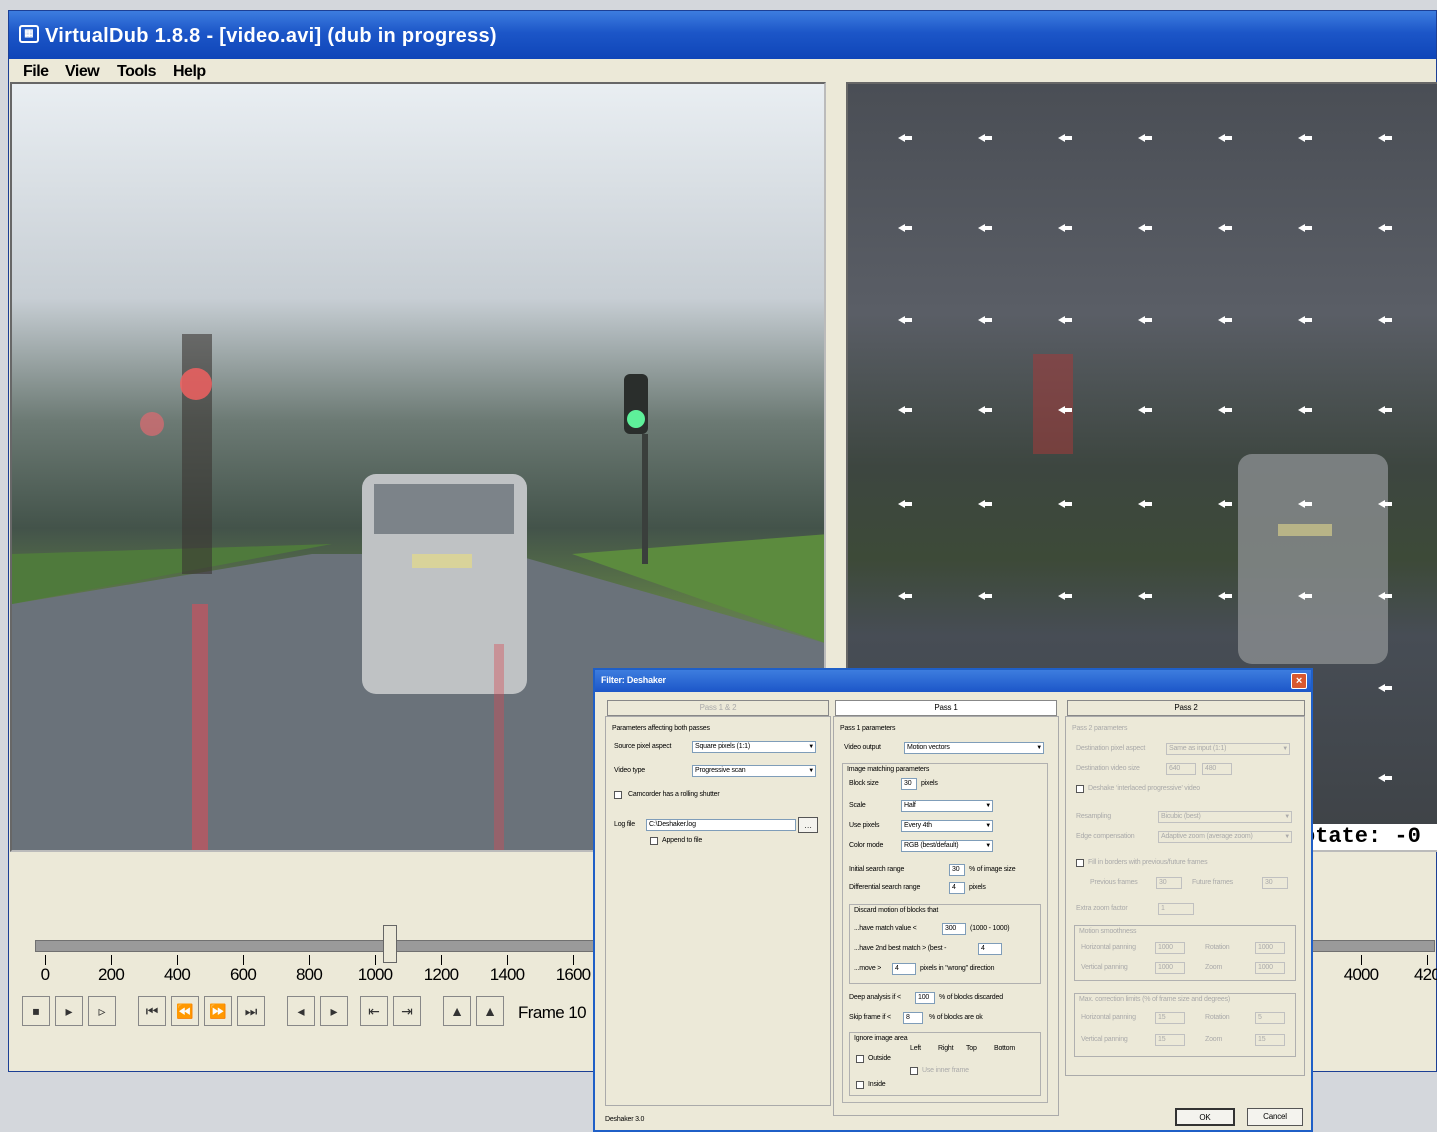  I want to click on back-icon: ⏪, so click(185, 1011).